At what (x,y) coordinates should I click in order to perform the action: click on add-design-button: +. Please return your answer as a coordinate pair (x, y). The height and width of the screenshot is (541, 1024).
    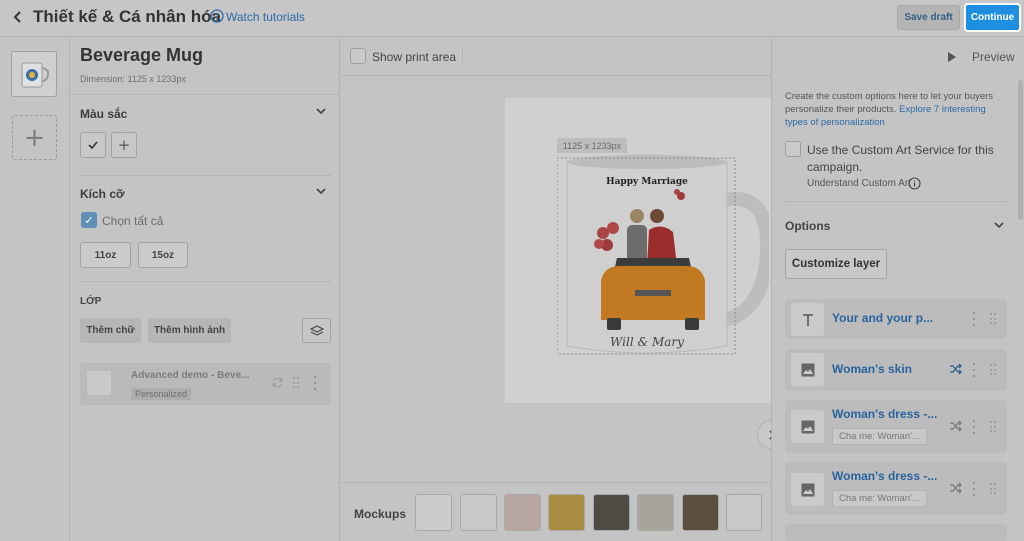
    Looking at the image, I should click on (34, 137).